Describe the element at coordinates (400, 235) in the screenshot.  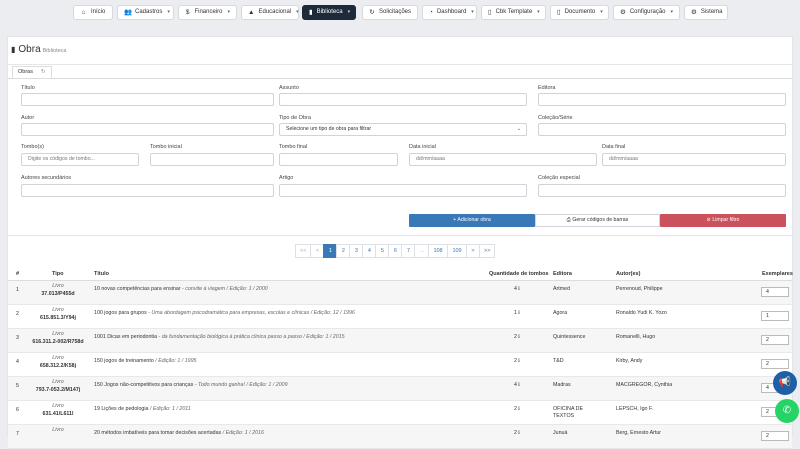
I see `form-divider` at that location.